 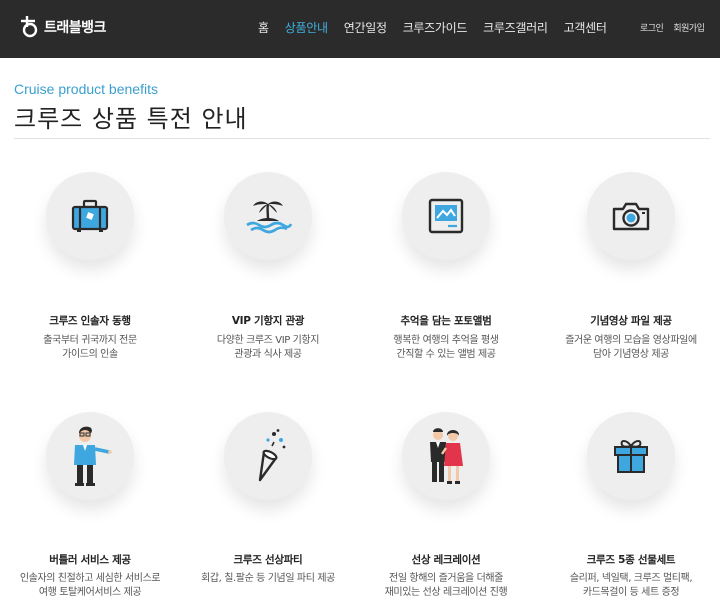 What do you see at coordinates (435, 27) in the screenshot?
I see `nav-item-guide: 크루즈가이드` at bounding box center [435, 27].